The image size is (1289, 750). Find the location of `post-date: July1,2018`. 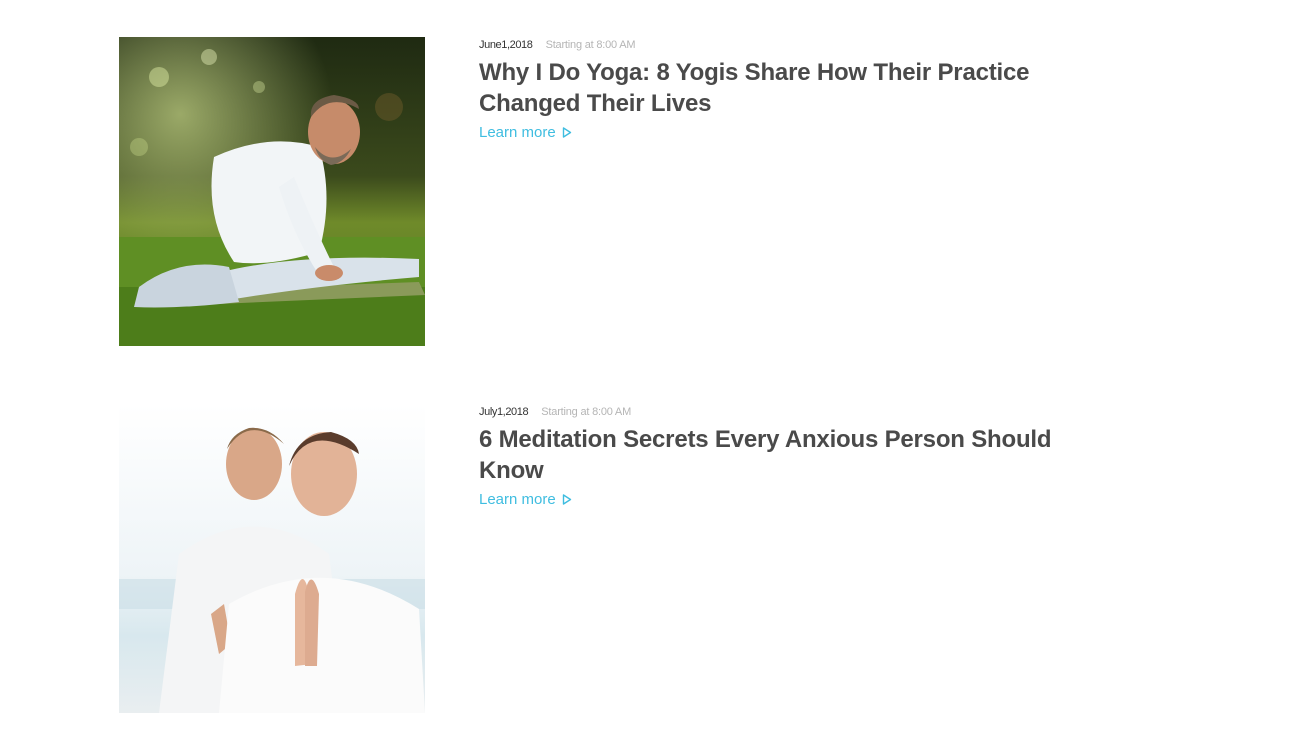

post-date: July1,2018 is located at coordinates (504, 412).